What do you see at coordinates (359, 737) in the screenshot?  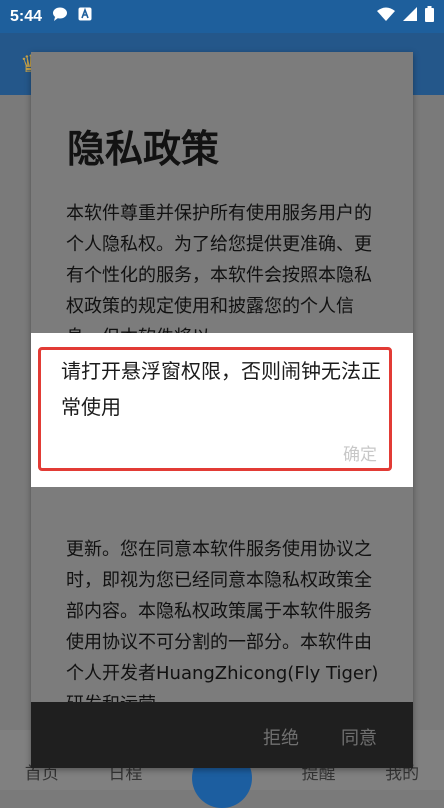 I see `agree-button: 同意` at bounding box center [359, 737].